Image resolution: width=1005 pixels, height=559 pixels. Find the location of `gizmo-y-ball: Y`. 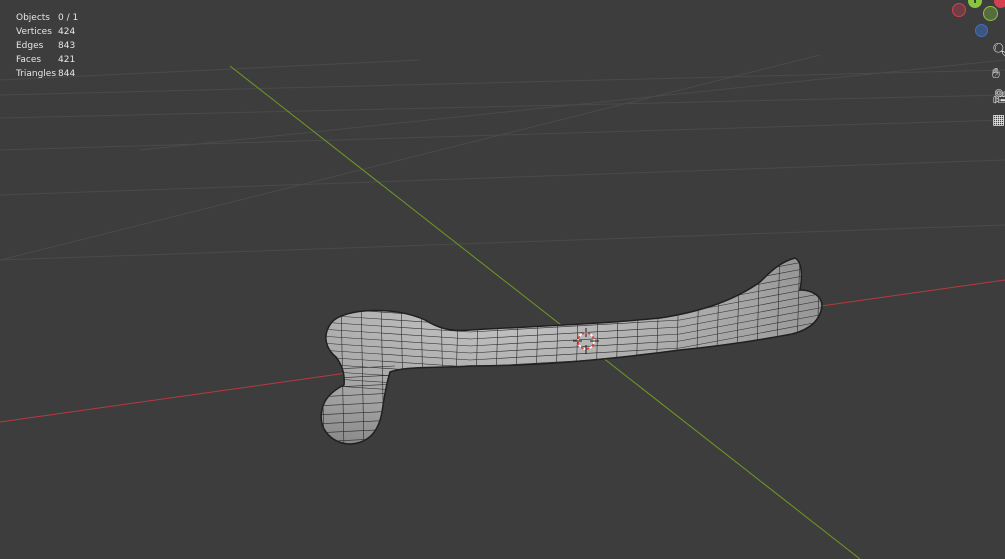

gizmo-y-ball: Y is located at coordinates (975, 4).